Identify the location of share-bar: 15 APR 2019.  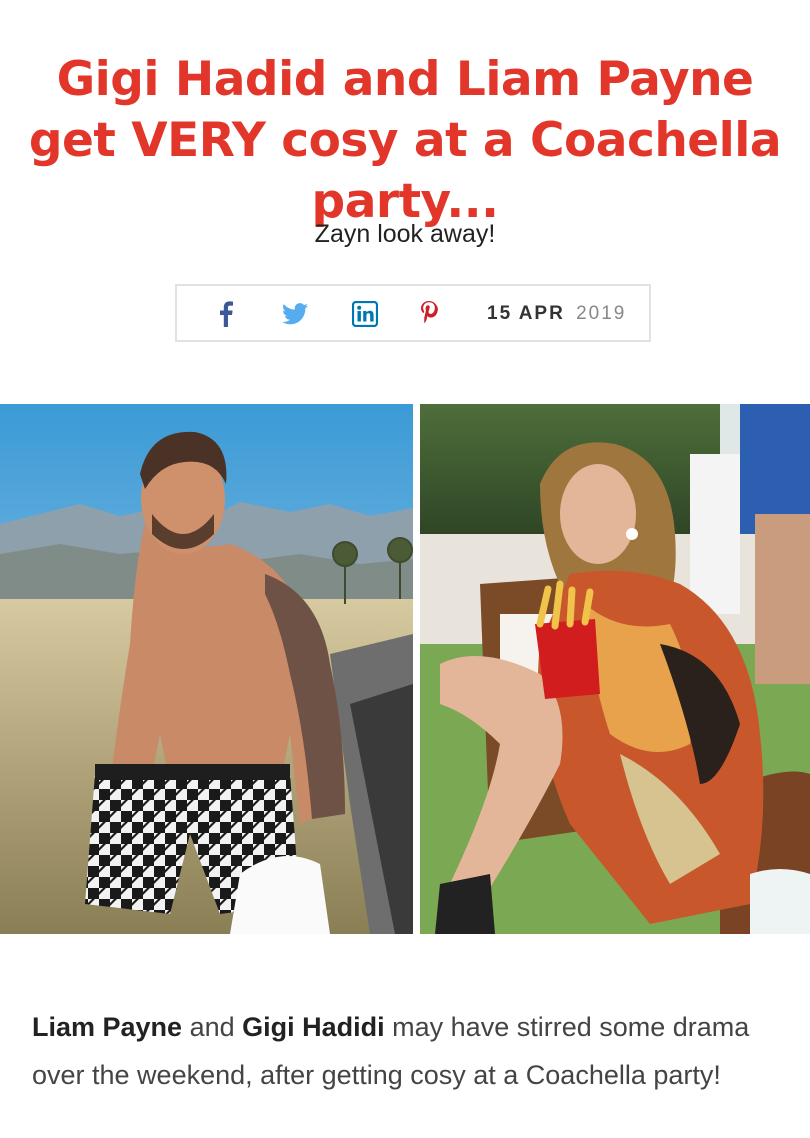
(413, 313).